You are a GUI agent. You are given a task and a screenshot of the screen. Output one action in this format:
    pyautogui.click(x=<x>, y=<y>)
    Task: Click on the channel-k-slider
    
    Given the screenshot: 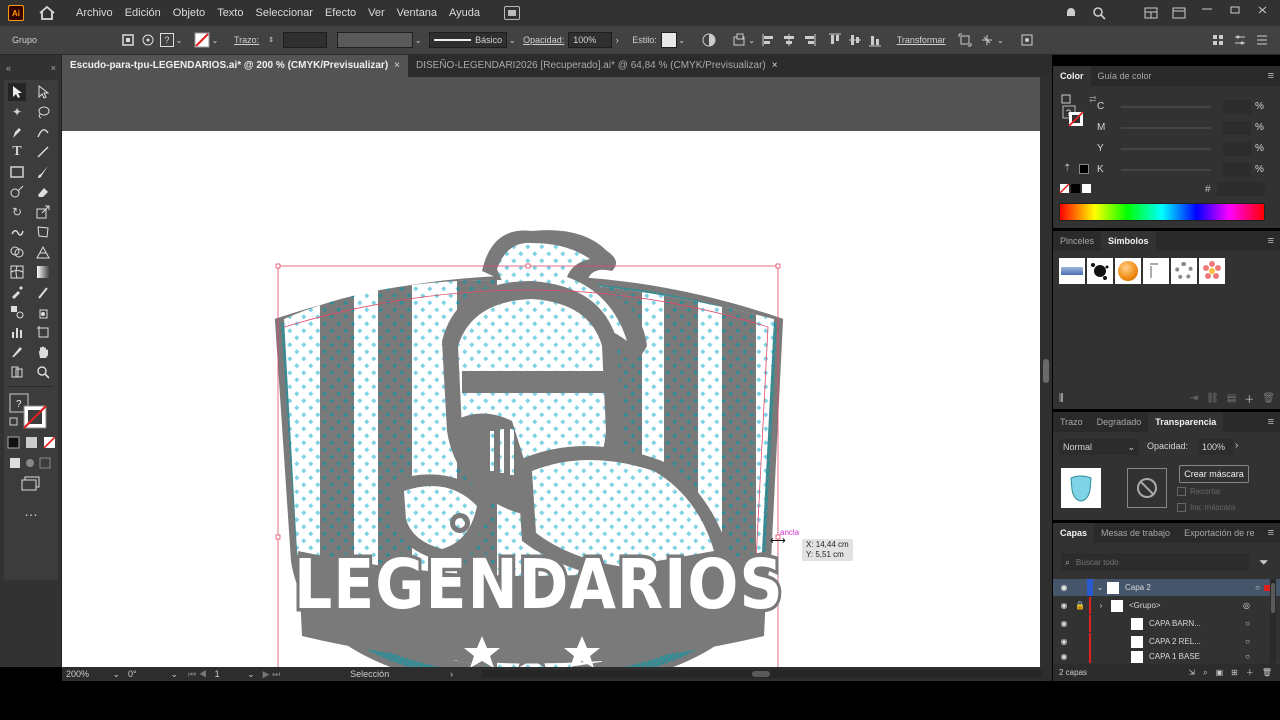 What is the action you would take?
    pyautogui.click(x=1166, y=169)
    